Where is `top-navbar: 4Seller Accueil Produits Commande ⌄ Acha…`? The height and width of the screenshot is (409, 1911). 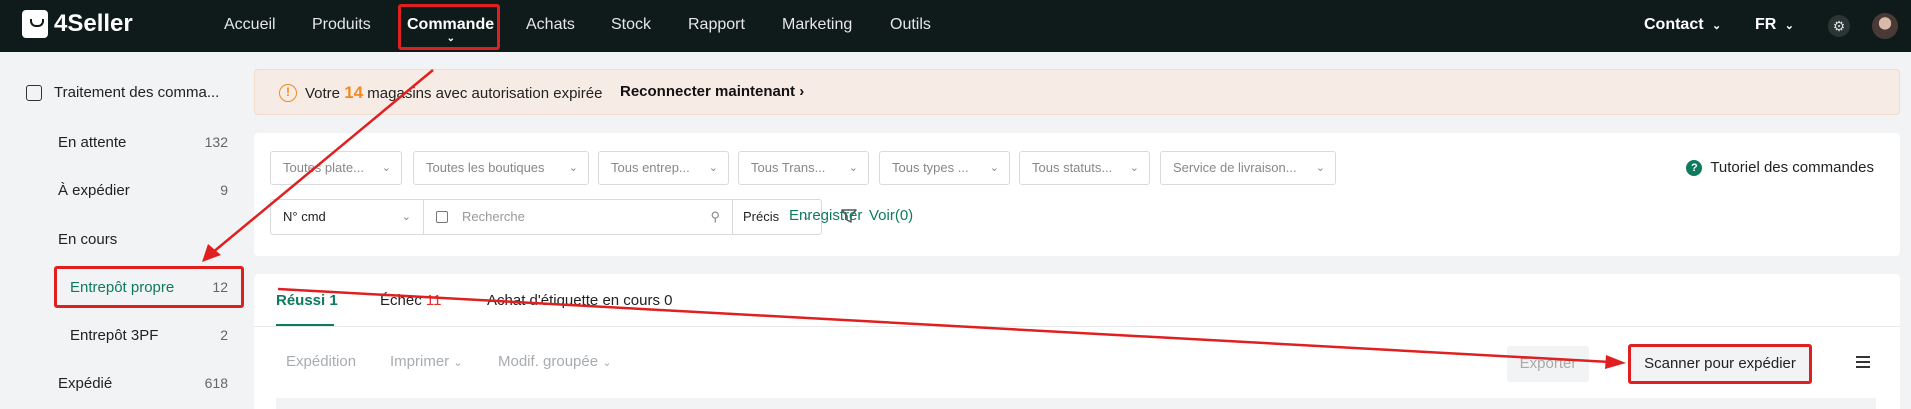
top-navbar: 4Seller Accueil Produits Commande ⌄ Acha… is located at coordinates (955, 26).